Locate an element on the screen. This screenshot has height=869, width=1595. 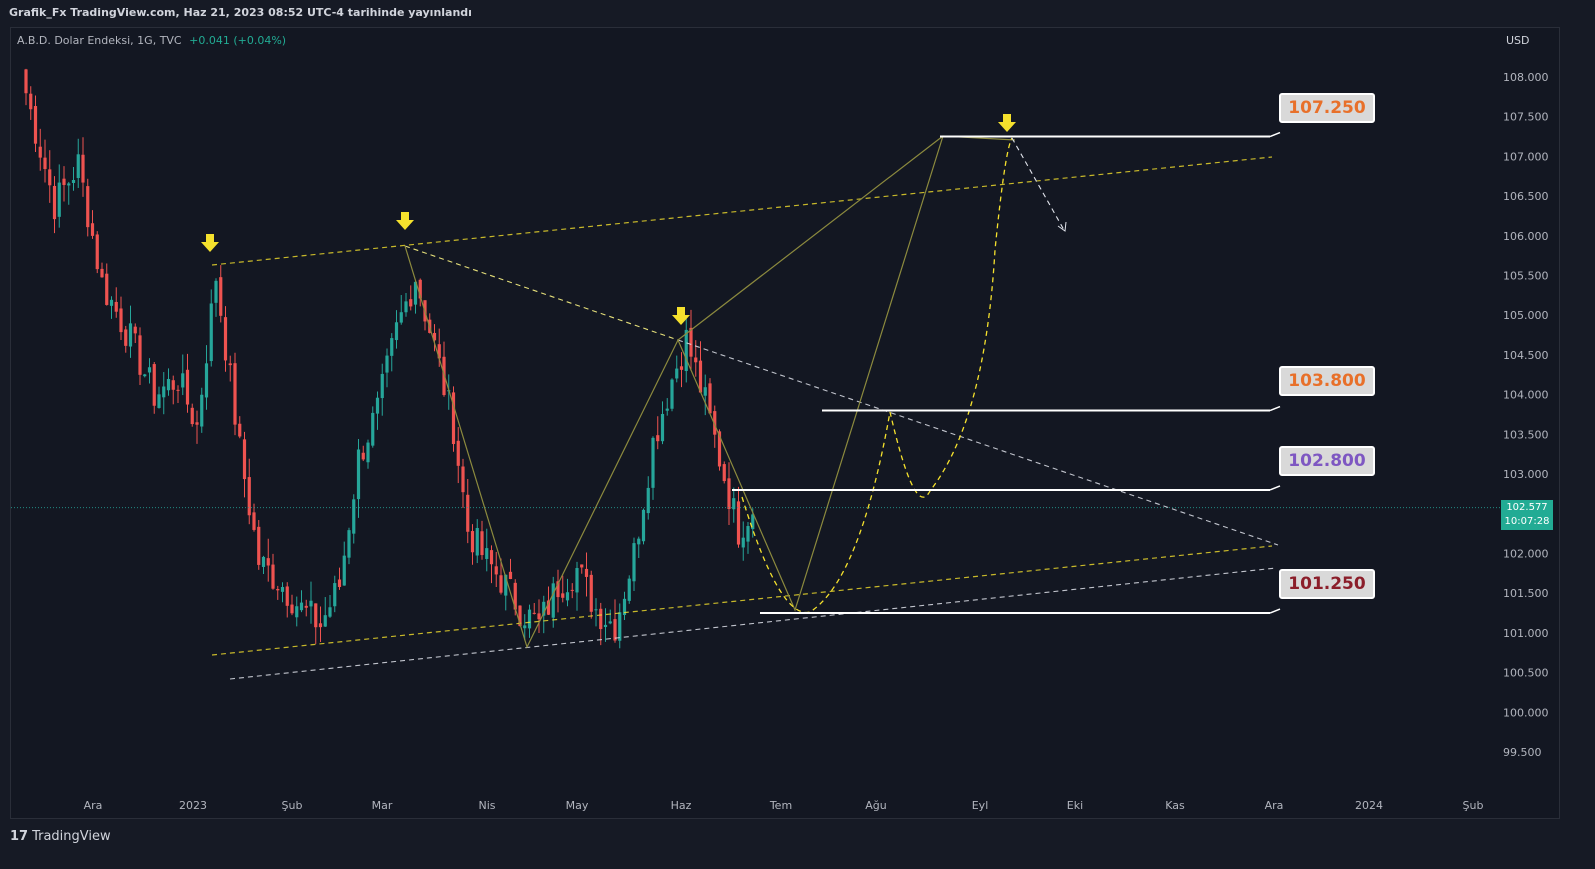
callout-label: 101.250 is located at coordinates (1327, 584).